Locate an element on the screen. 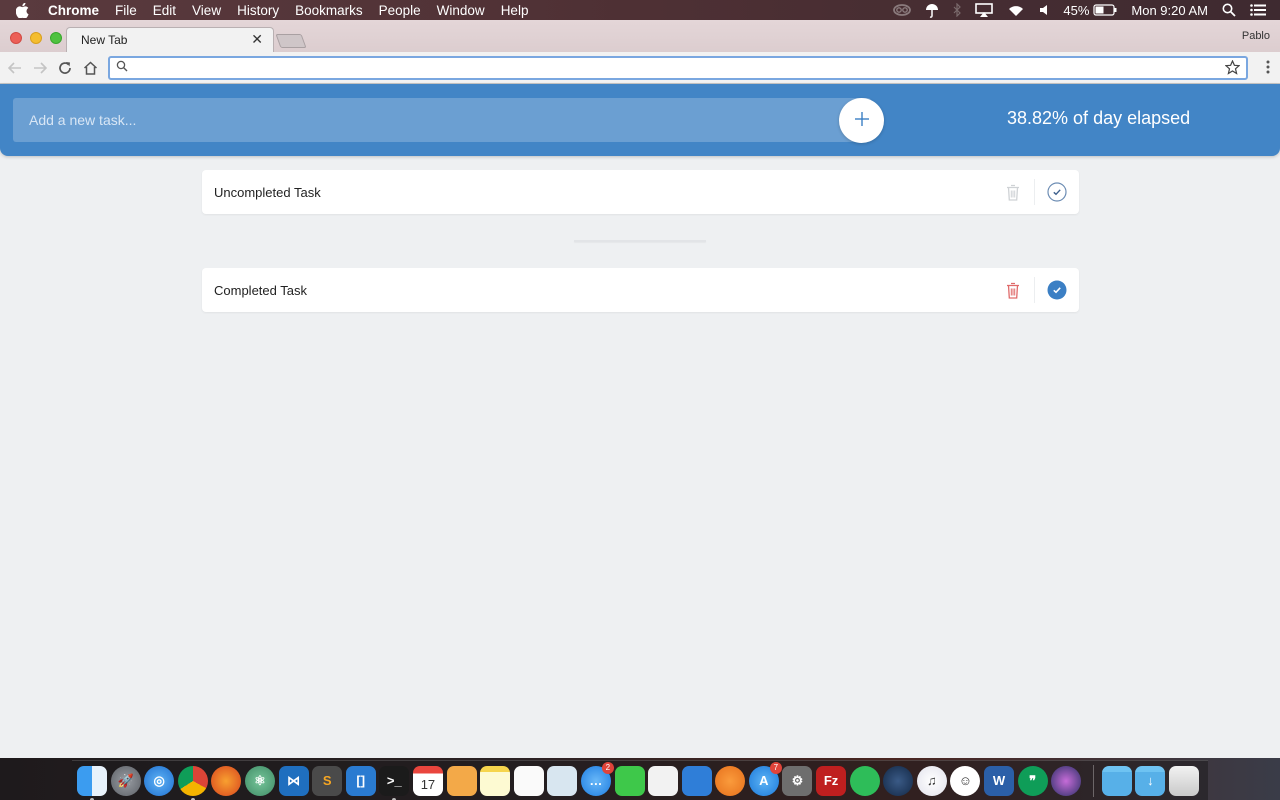  task-label: Uncompleted Task is located at coordinates (267, 192).